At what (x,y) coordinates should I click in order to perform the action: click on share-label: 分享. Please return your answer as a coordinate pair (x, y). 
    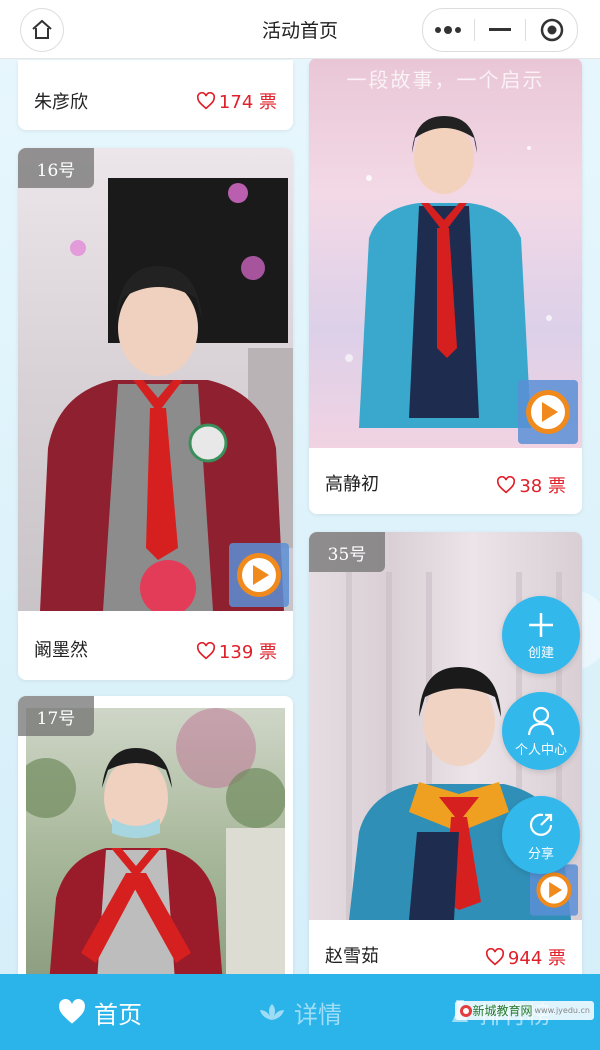
    Looking at the image, I should click on (540, 854).